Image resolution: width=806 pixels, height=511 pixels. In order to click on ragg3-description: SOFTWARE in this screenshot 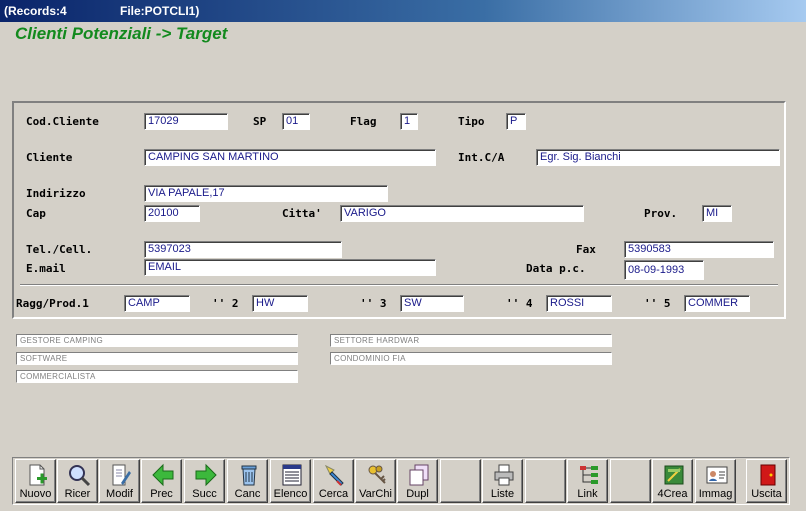, I will do `click(157, 358)`.